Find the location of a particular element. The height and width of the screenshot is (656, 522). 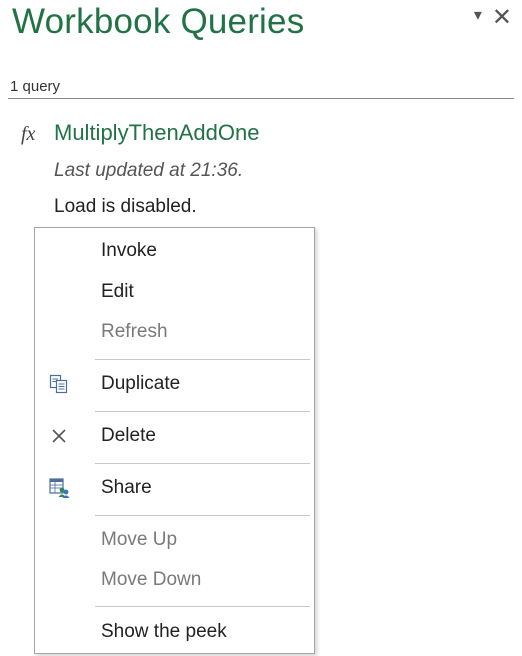

menu-item-label: Duplicate is located at coordinates (141, 383).